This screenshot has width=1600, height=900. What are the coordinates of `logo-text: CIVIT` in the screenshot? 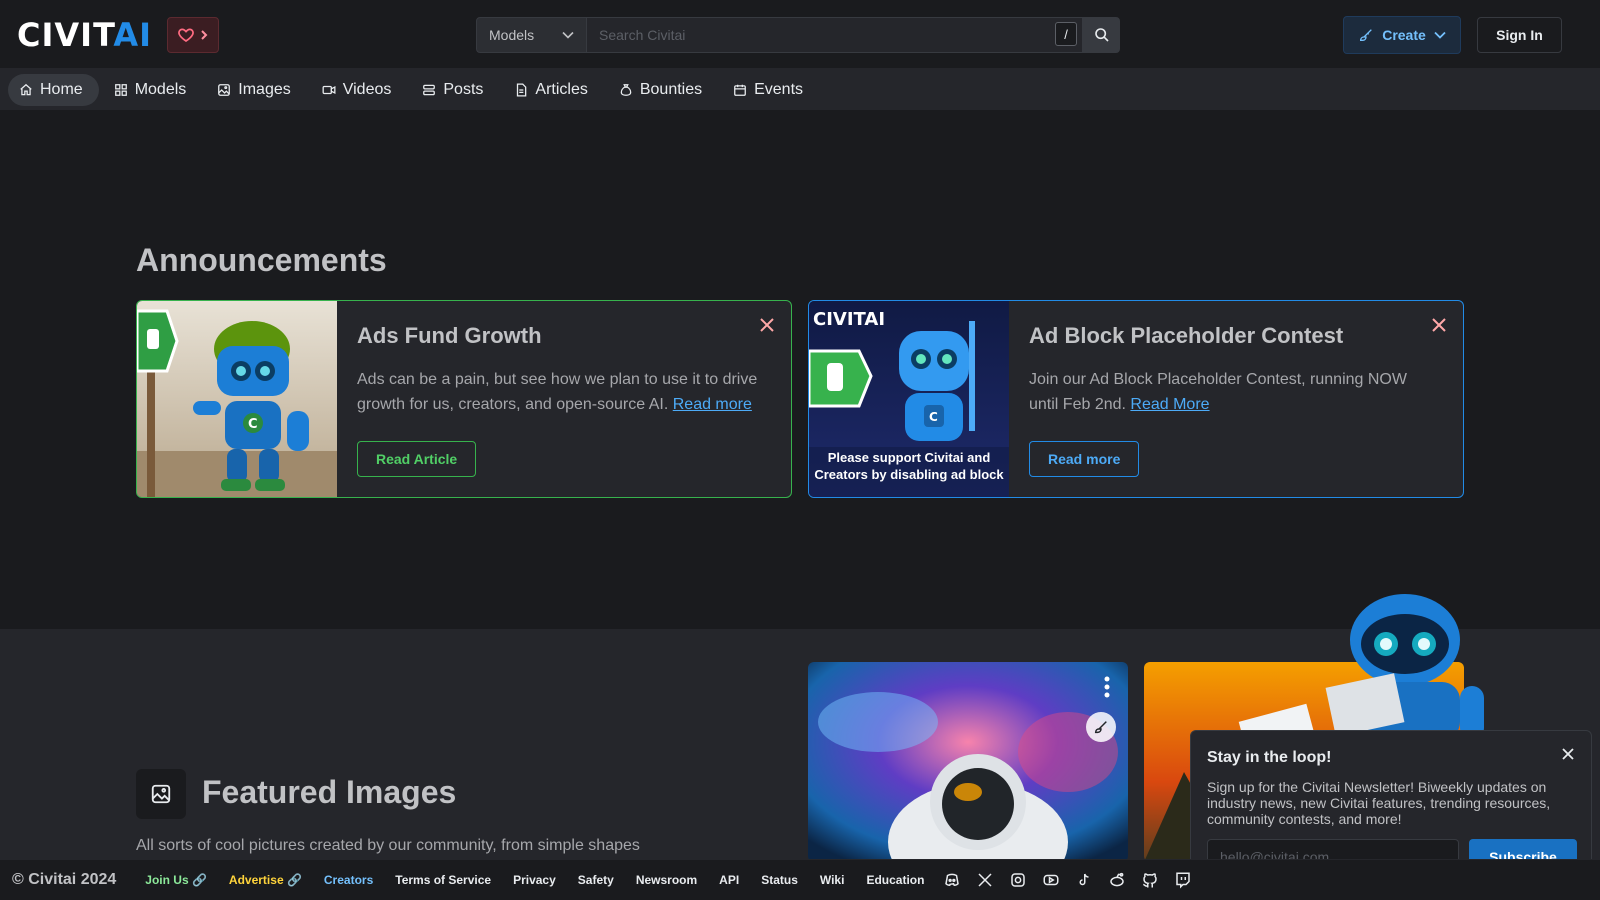 It's located at (65, 35).